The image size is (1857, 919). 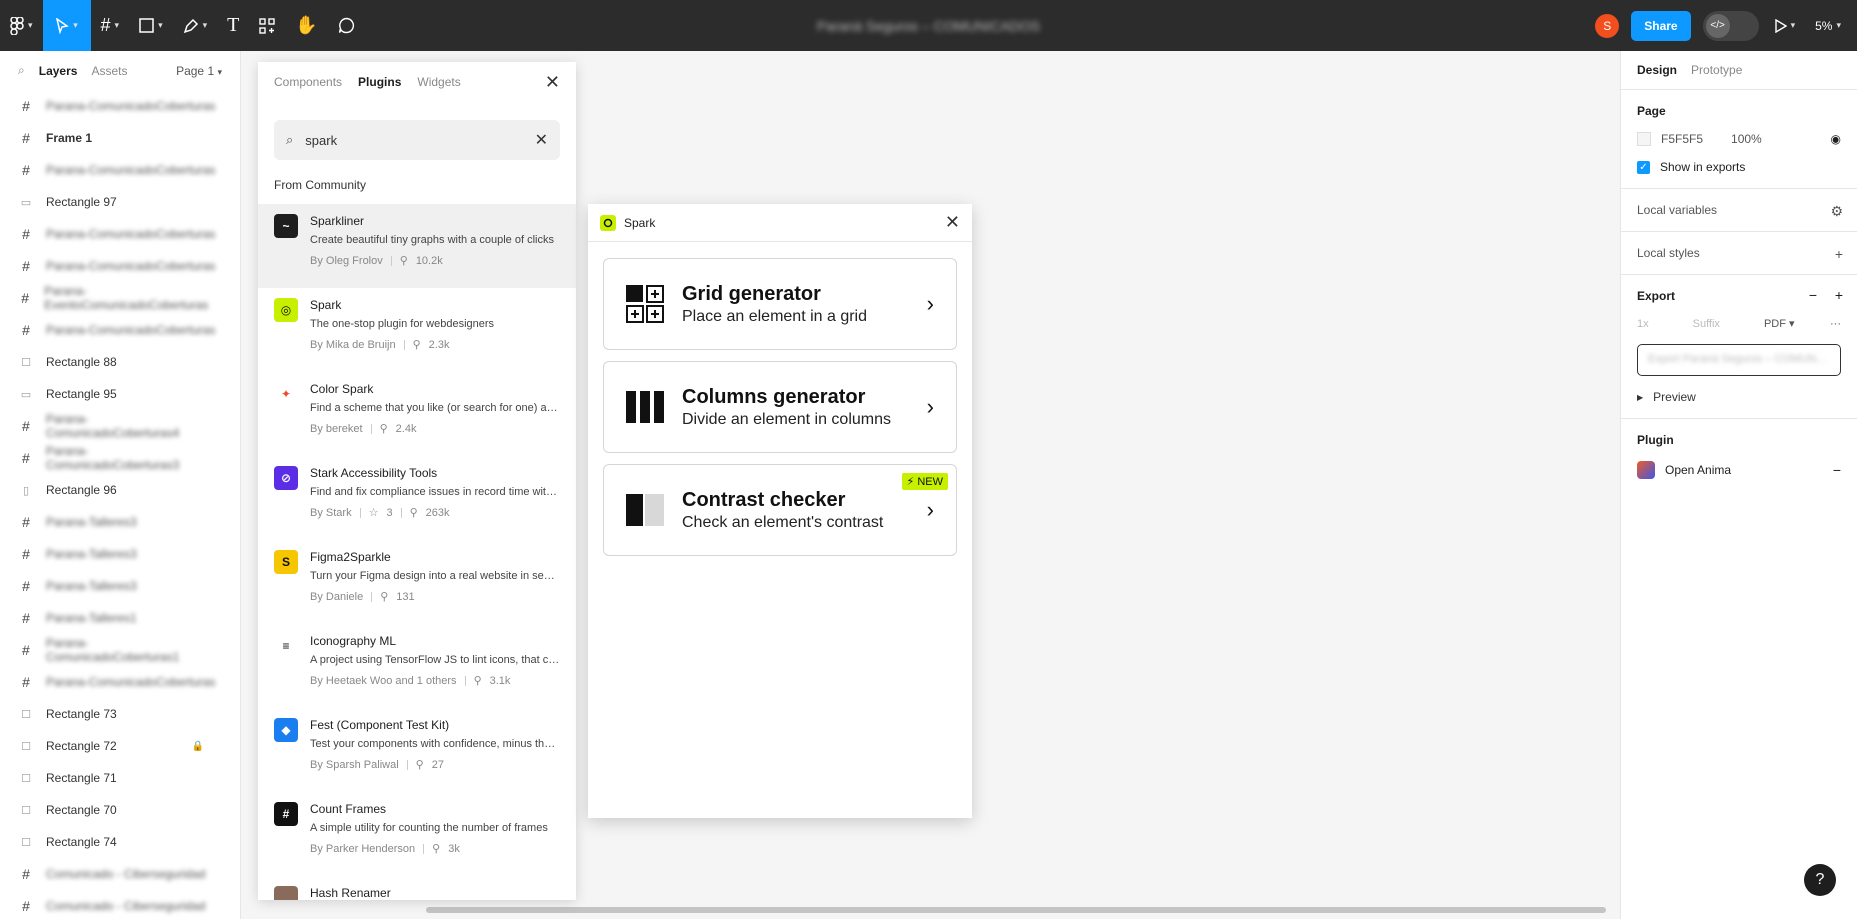 What do you see at coordinates (928, 26) in the screenshot?
I see `file-title: Paraná Seguros – COMUNICADOS` at bounding box center [928, 26].